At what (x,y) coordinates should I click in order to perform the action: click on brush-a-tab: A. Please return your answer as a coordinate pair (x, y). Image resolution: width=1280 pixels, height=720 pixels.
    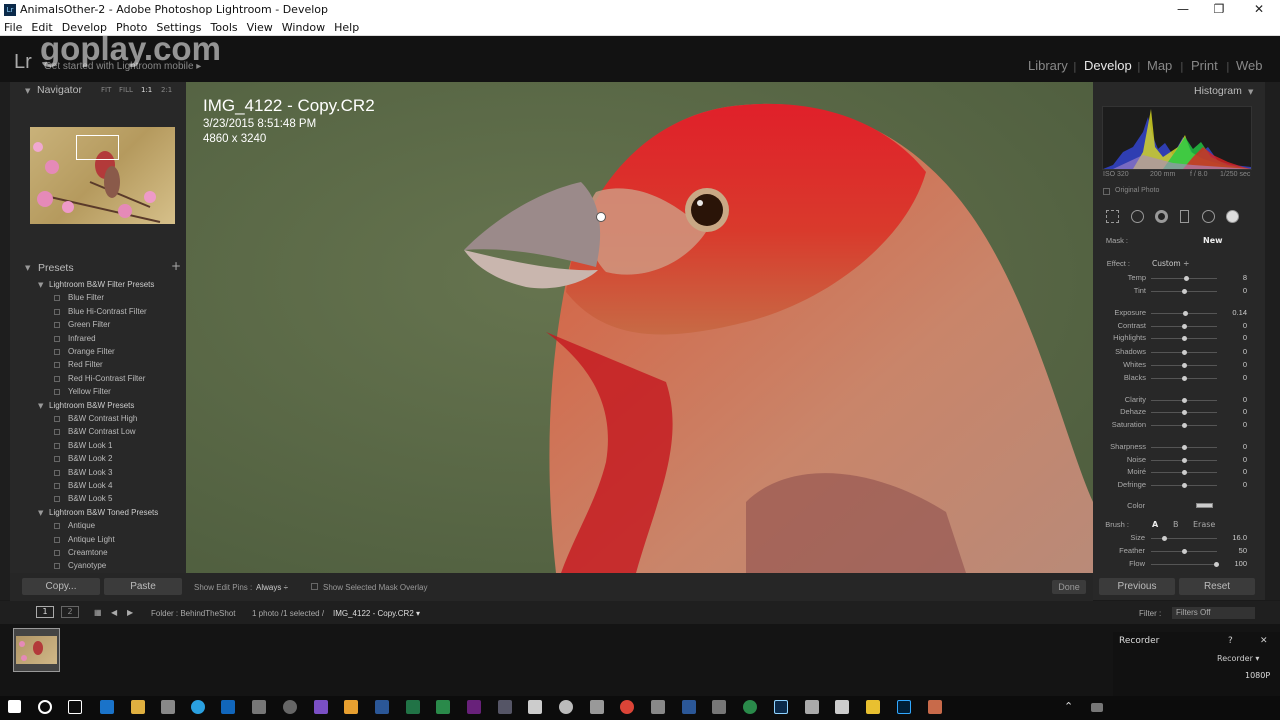
    Looking at the image, I should click on (1155, 524).